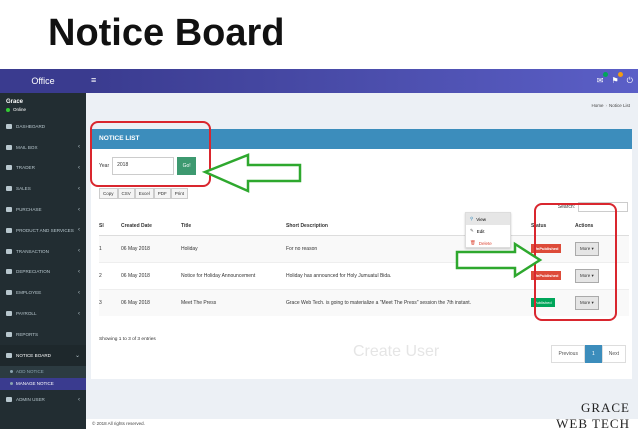 This screenshot has width=638, height=442. Describe the element at coordinates (23, 189) in the screenshot. I see `sidebar-item-label: SALES` at that location.